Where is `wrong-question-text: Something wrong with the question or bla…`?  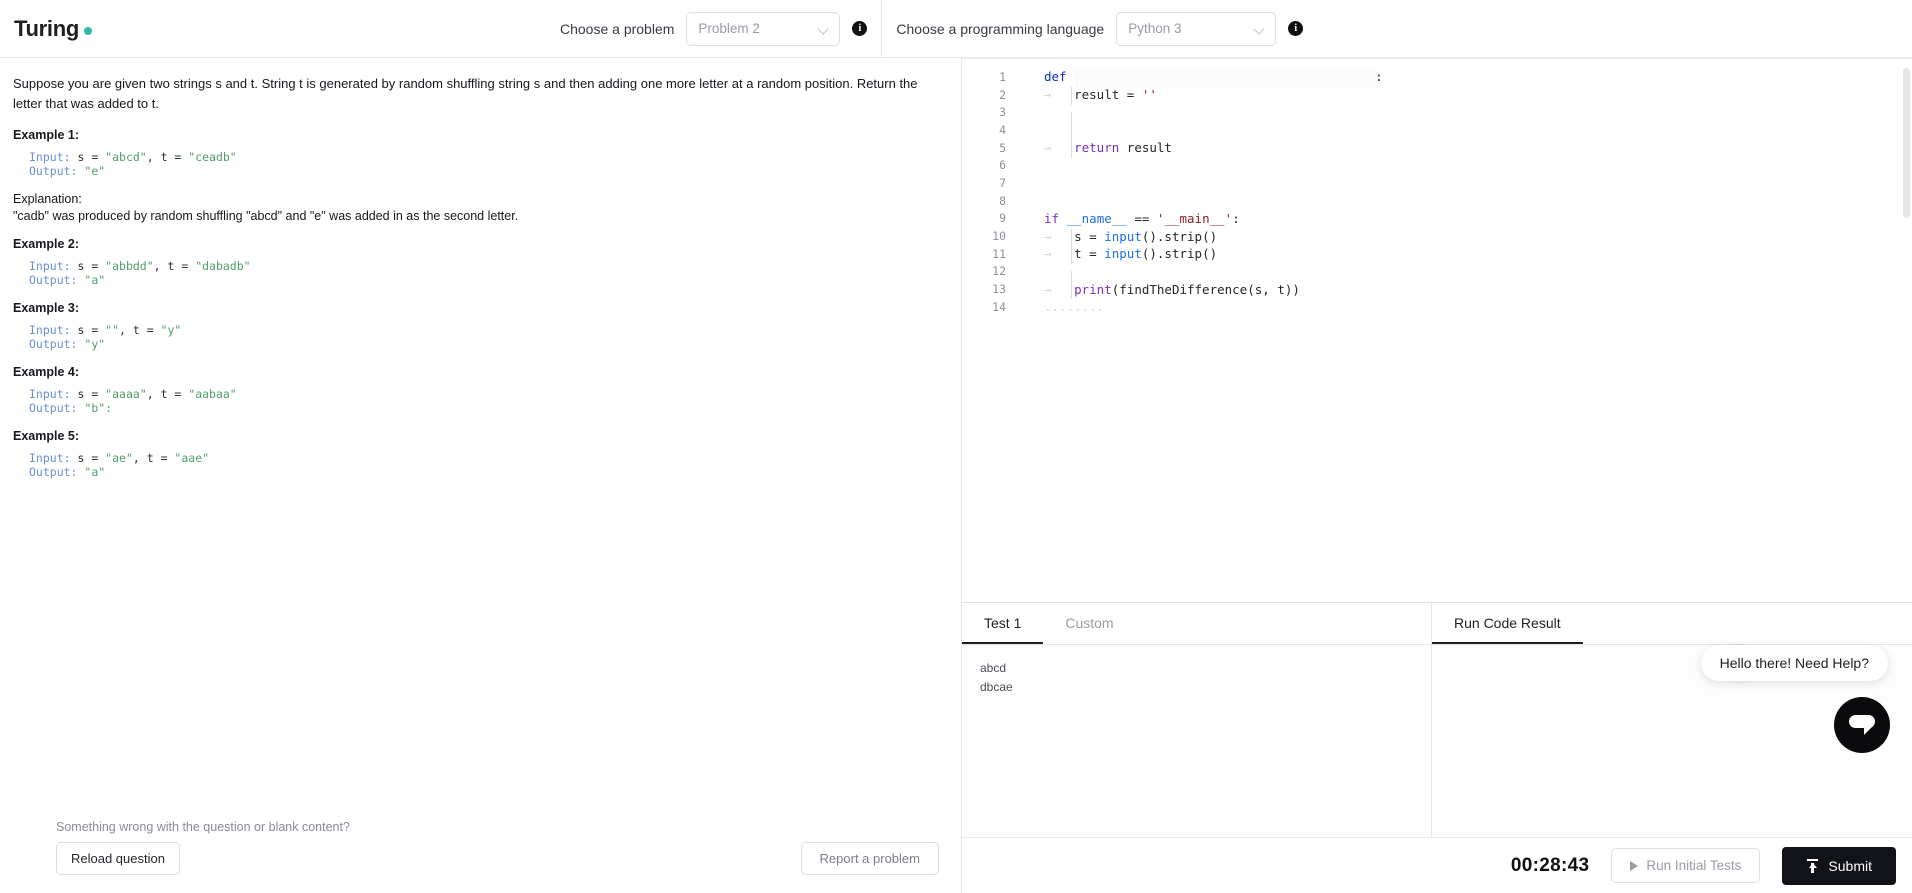 wrong-question-text: Something wrong with the question or bla… is located at coordinates (203, 827).